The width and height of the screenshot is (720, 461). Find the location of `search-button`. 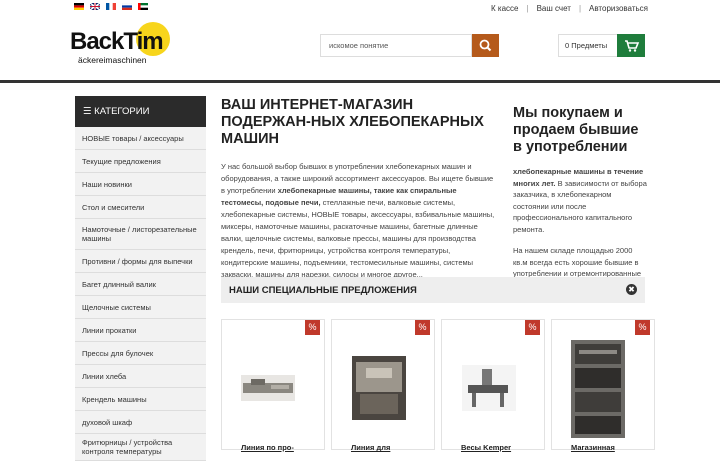

search-button is located at coordinates (485, 45).